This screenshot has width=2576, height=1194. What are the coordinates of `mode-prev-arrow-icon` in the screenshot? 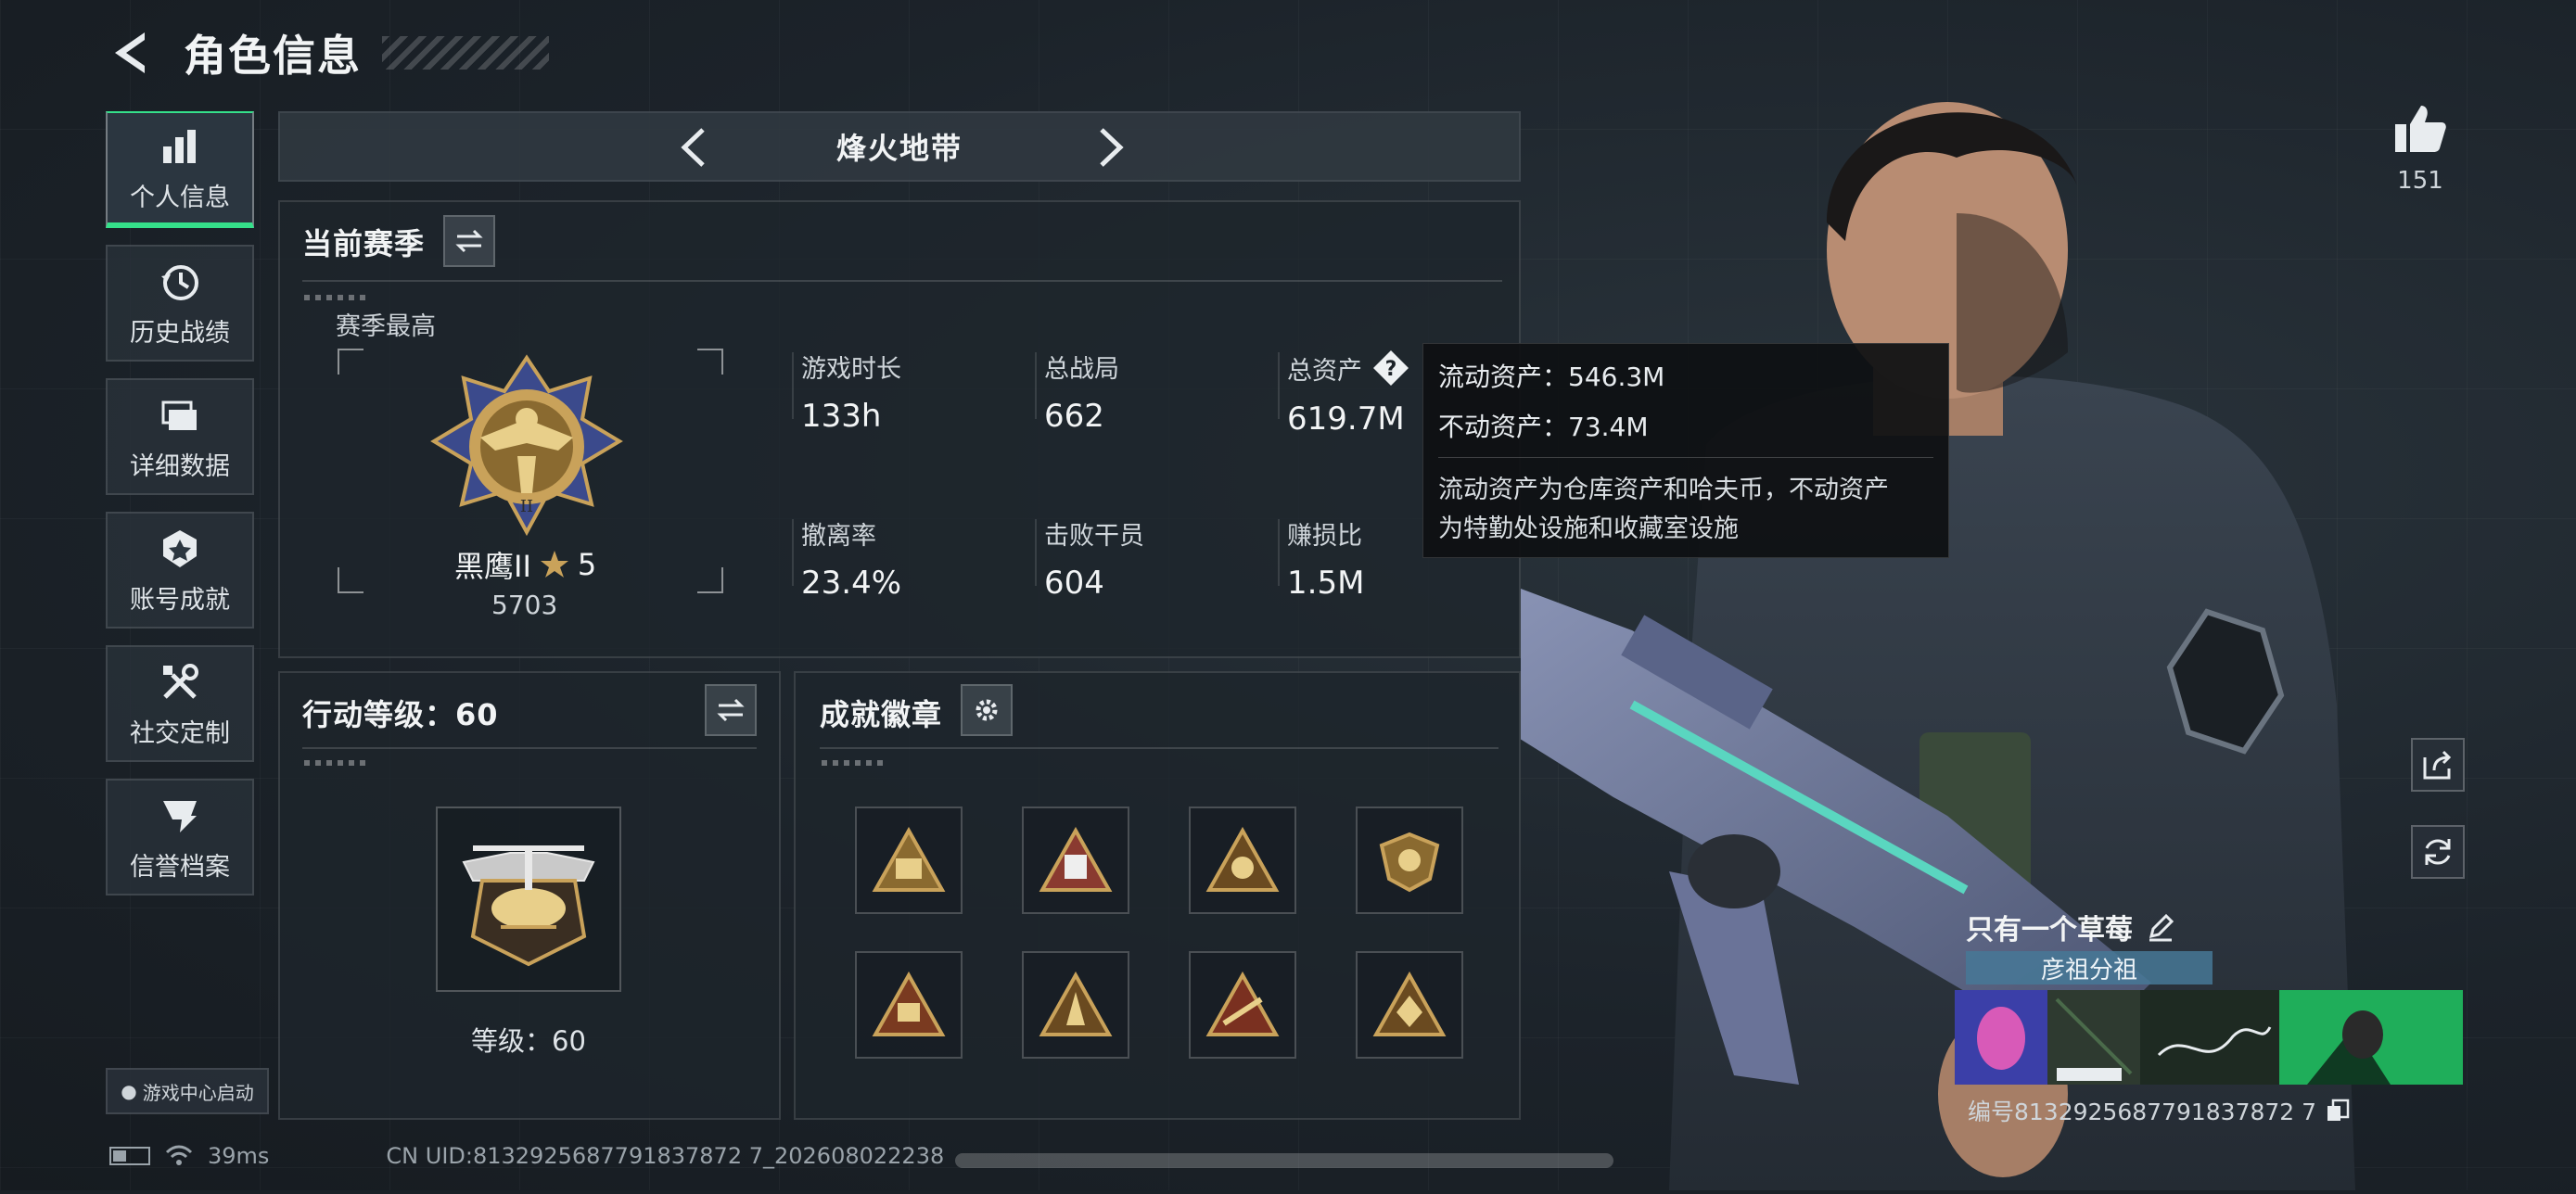 It's located at (695, 147).